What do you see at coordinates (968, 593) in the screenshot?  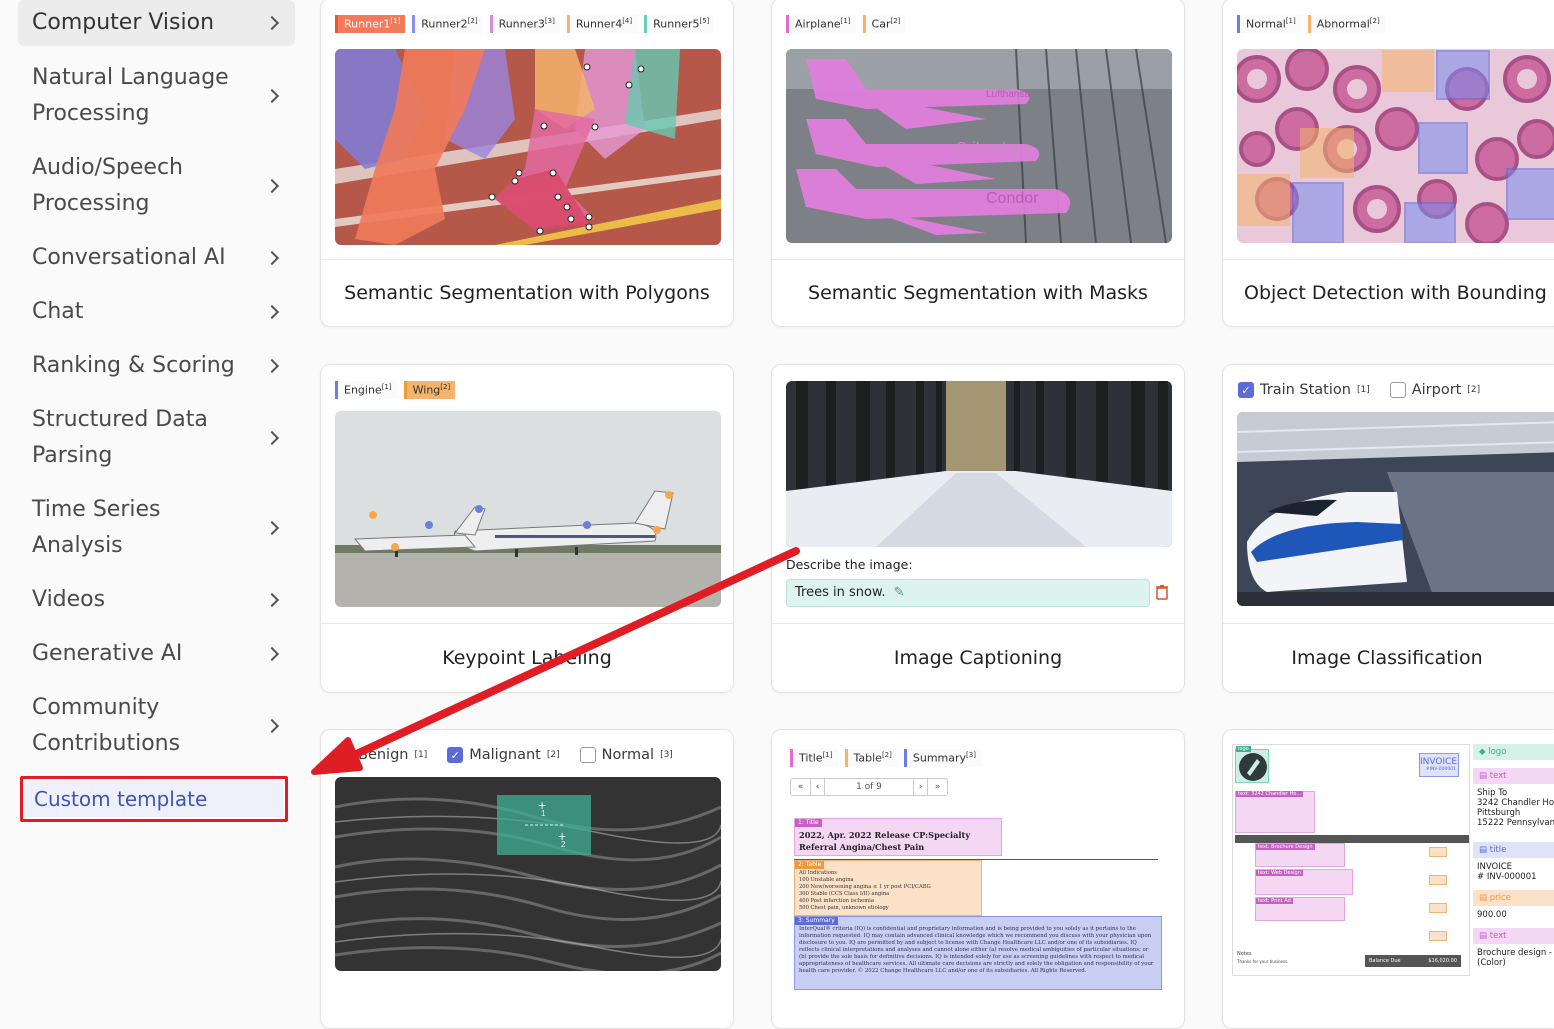 I see `caption-input: Trees in snow. ✎` at bounding box center [968, 593].